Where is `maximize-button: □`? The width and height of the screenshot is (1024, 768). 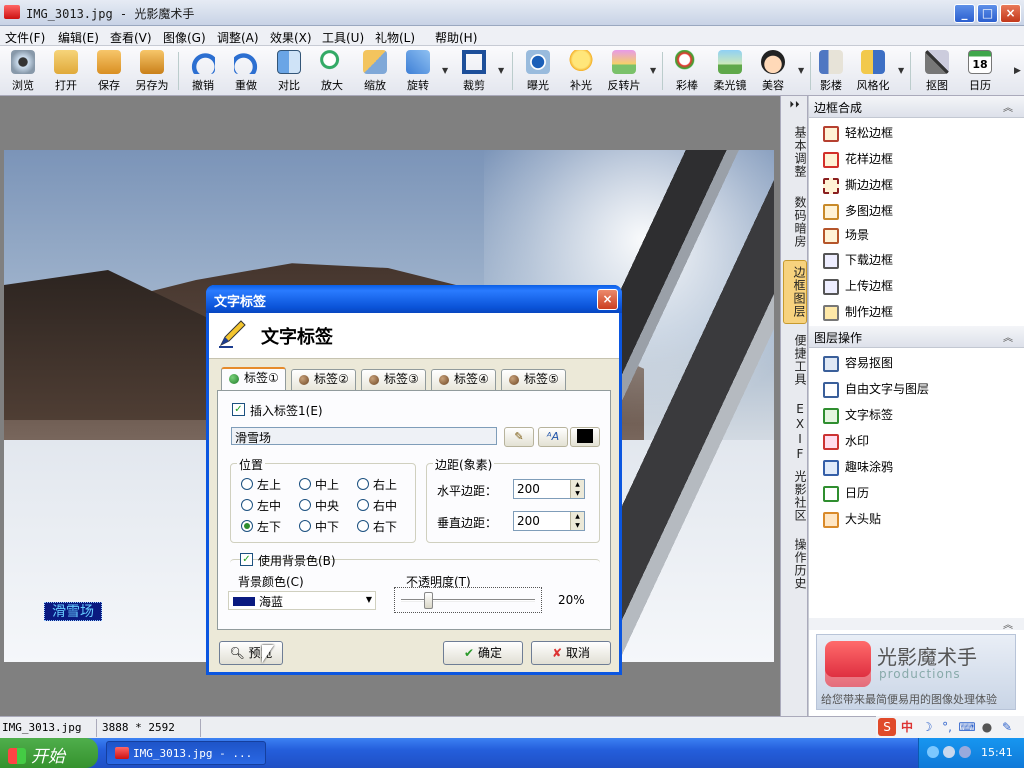 maximize-button: □ is located at coordinates (987, 13).